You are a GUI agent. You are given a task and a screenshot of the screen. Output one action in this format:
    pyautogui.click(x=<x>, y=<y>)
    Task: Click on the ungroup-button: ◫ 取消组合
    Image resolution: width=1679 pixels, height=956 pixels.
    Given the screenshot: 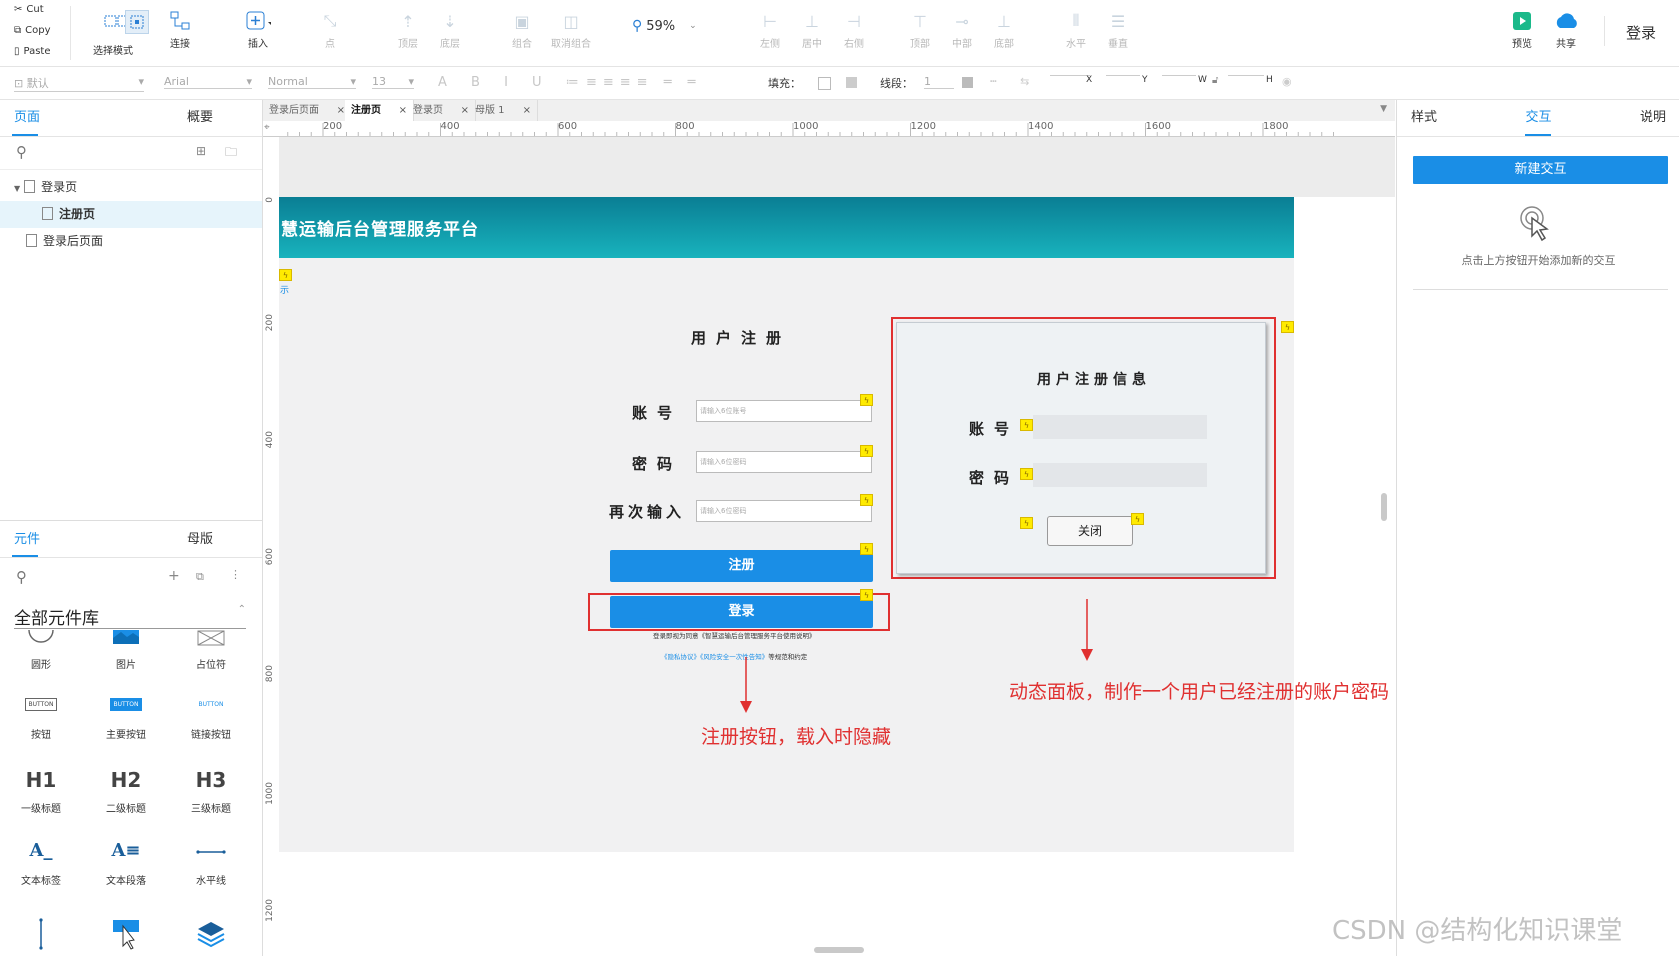 What is the action you would take?
    pyautogui.click(x=571, y=30)
    